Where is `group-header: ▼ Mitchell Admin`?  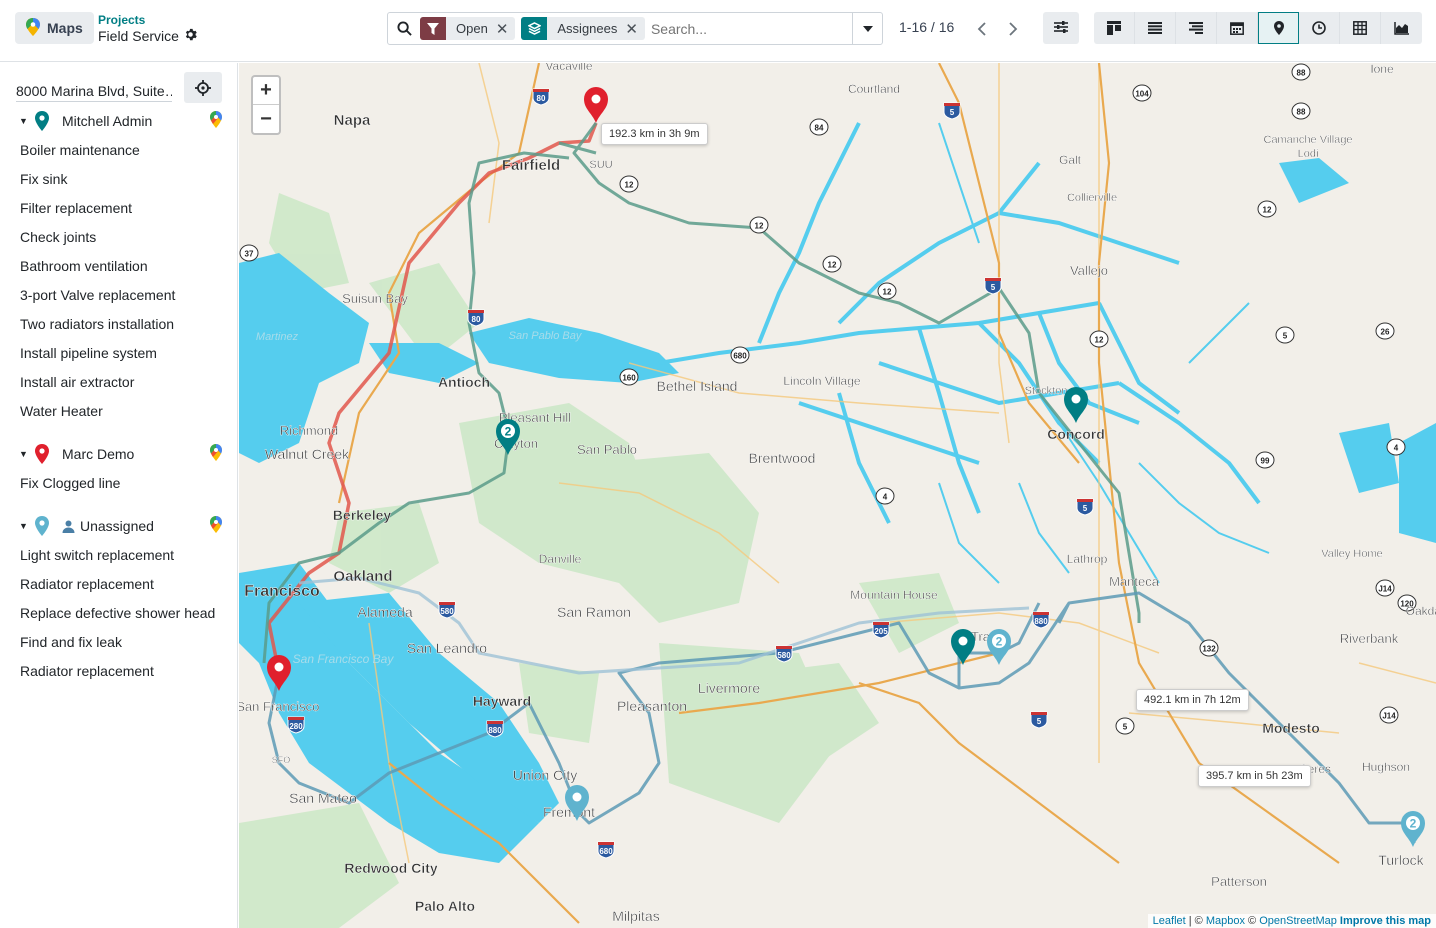
group-header: ▼ Mitchell Admin is located at coordinates (120, 121).